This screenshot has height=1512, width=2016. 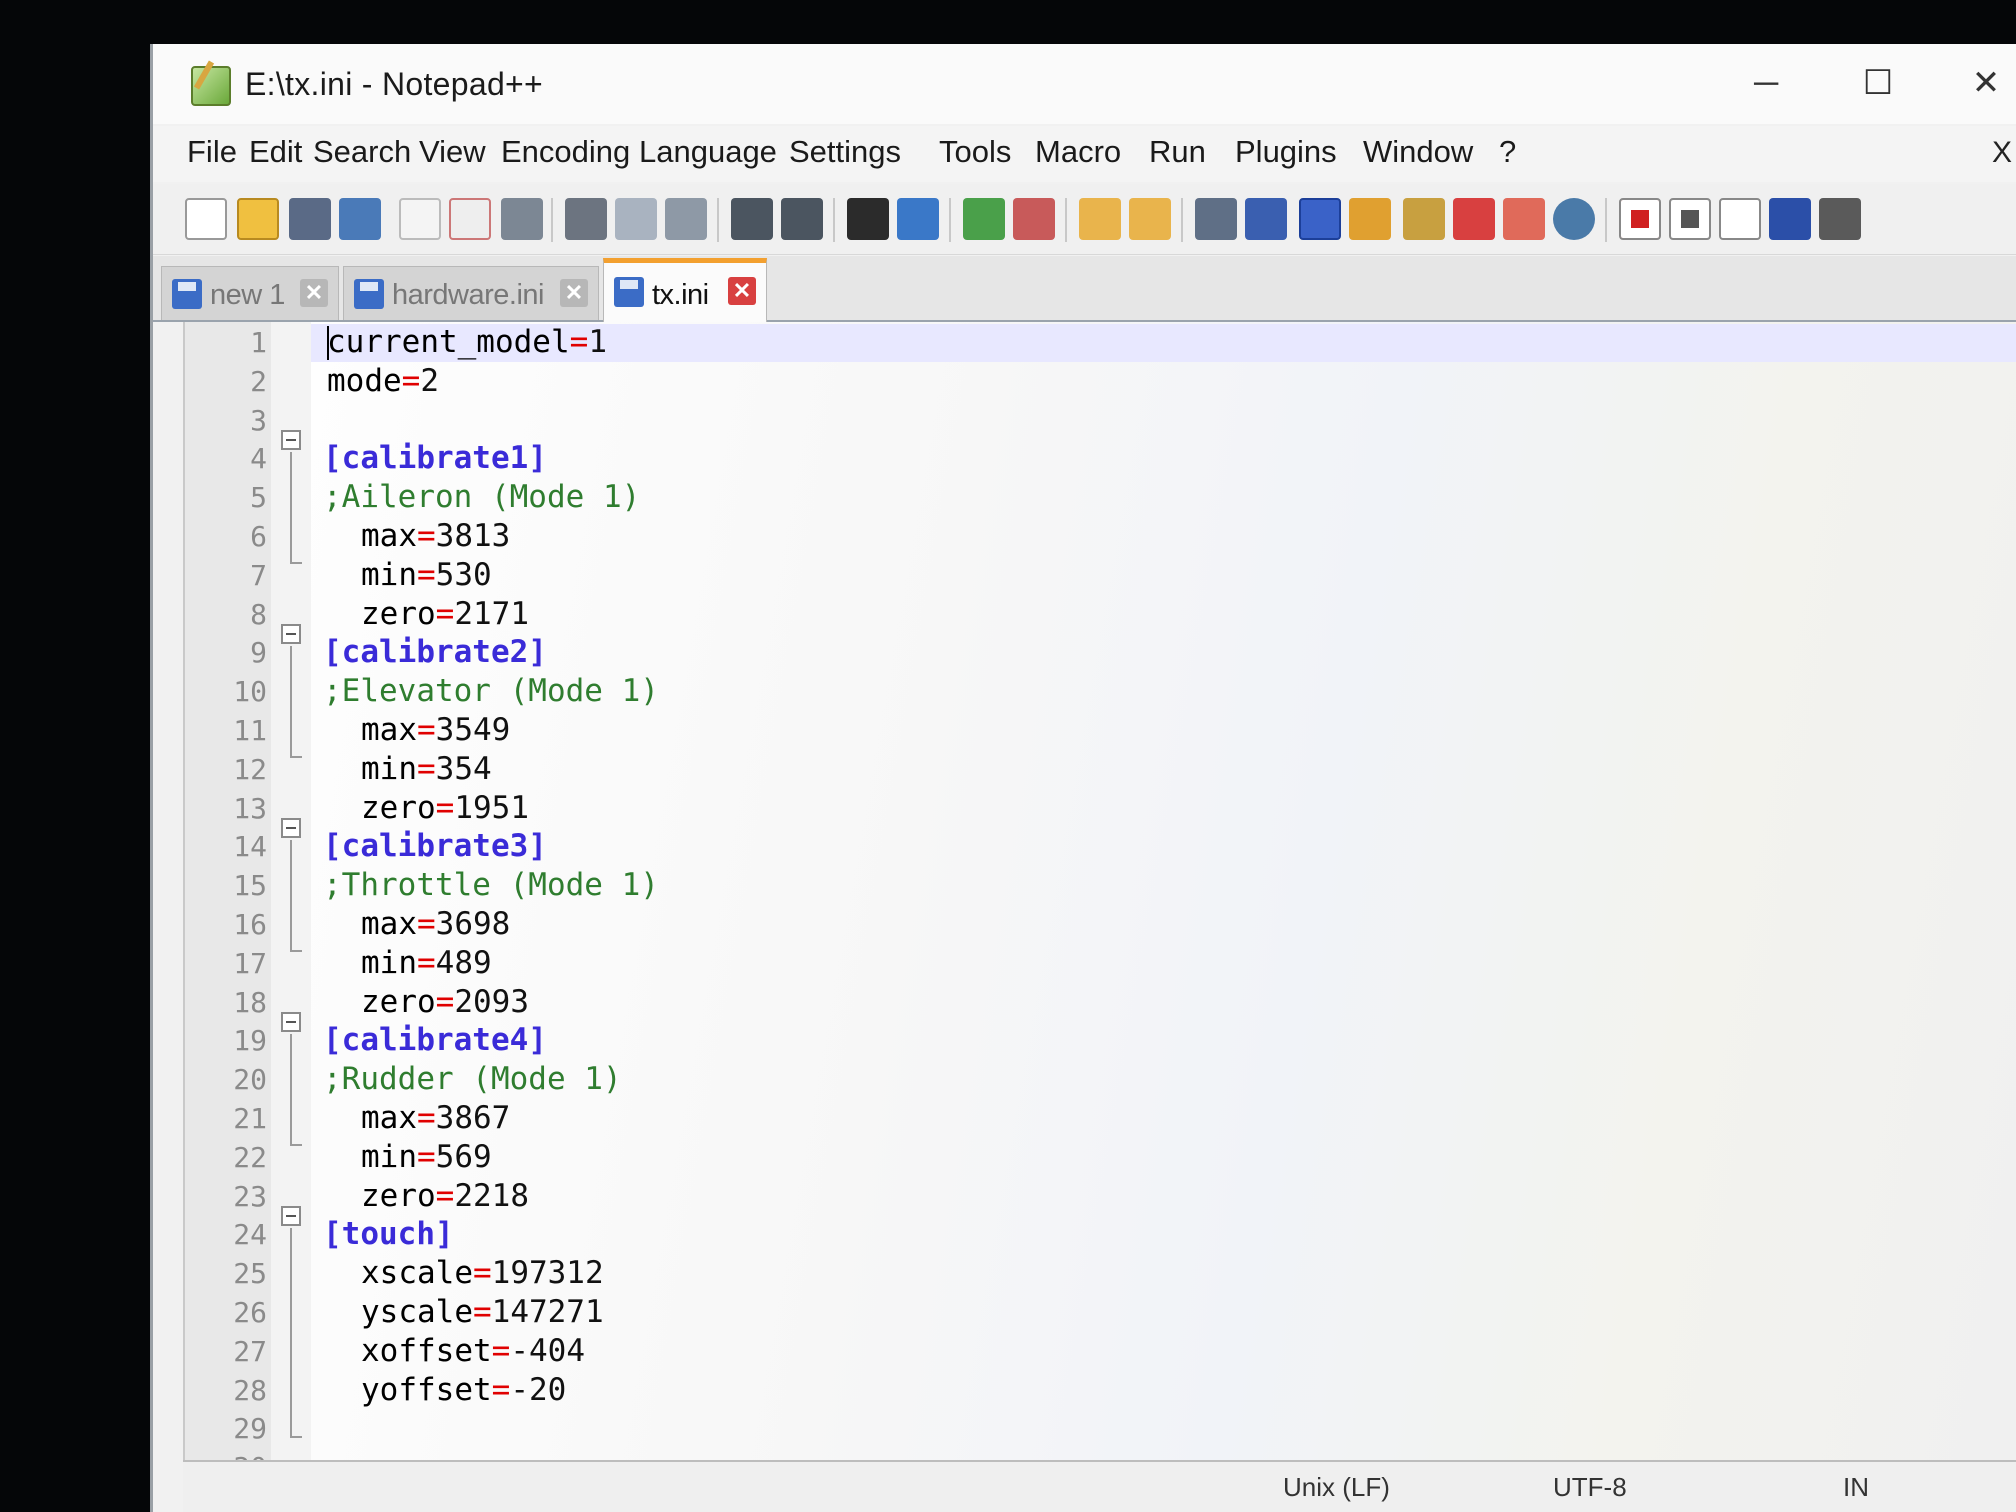 I want to click on show-all-characters-icon, so click(x=1266, y=219).